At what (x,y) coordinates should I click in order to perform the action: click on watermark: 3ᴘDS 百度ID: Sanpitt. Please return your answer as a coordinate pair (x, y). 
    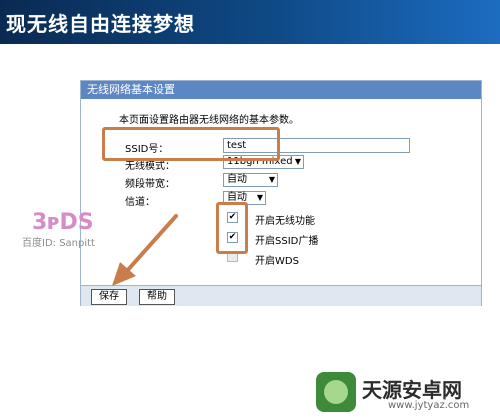
    Looking at the image, I should click on (70, 229).